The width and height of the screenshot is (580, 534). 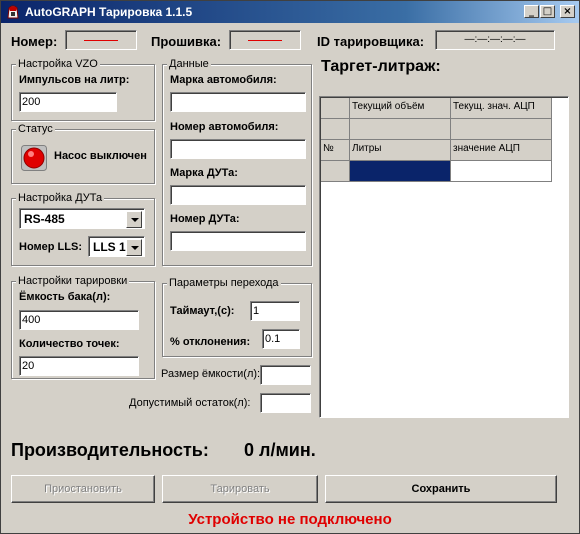 I want to click on interface-select-value: RS-485, so click(x=44, y=219).